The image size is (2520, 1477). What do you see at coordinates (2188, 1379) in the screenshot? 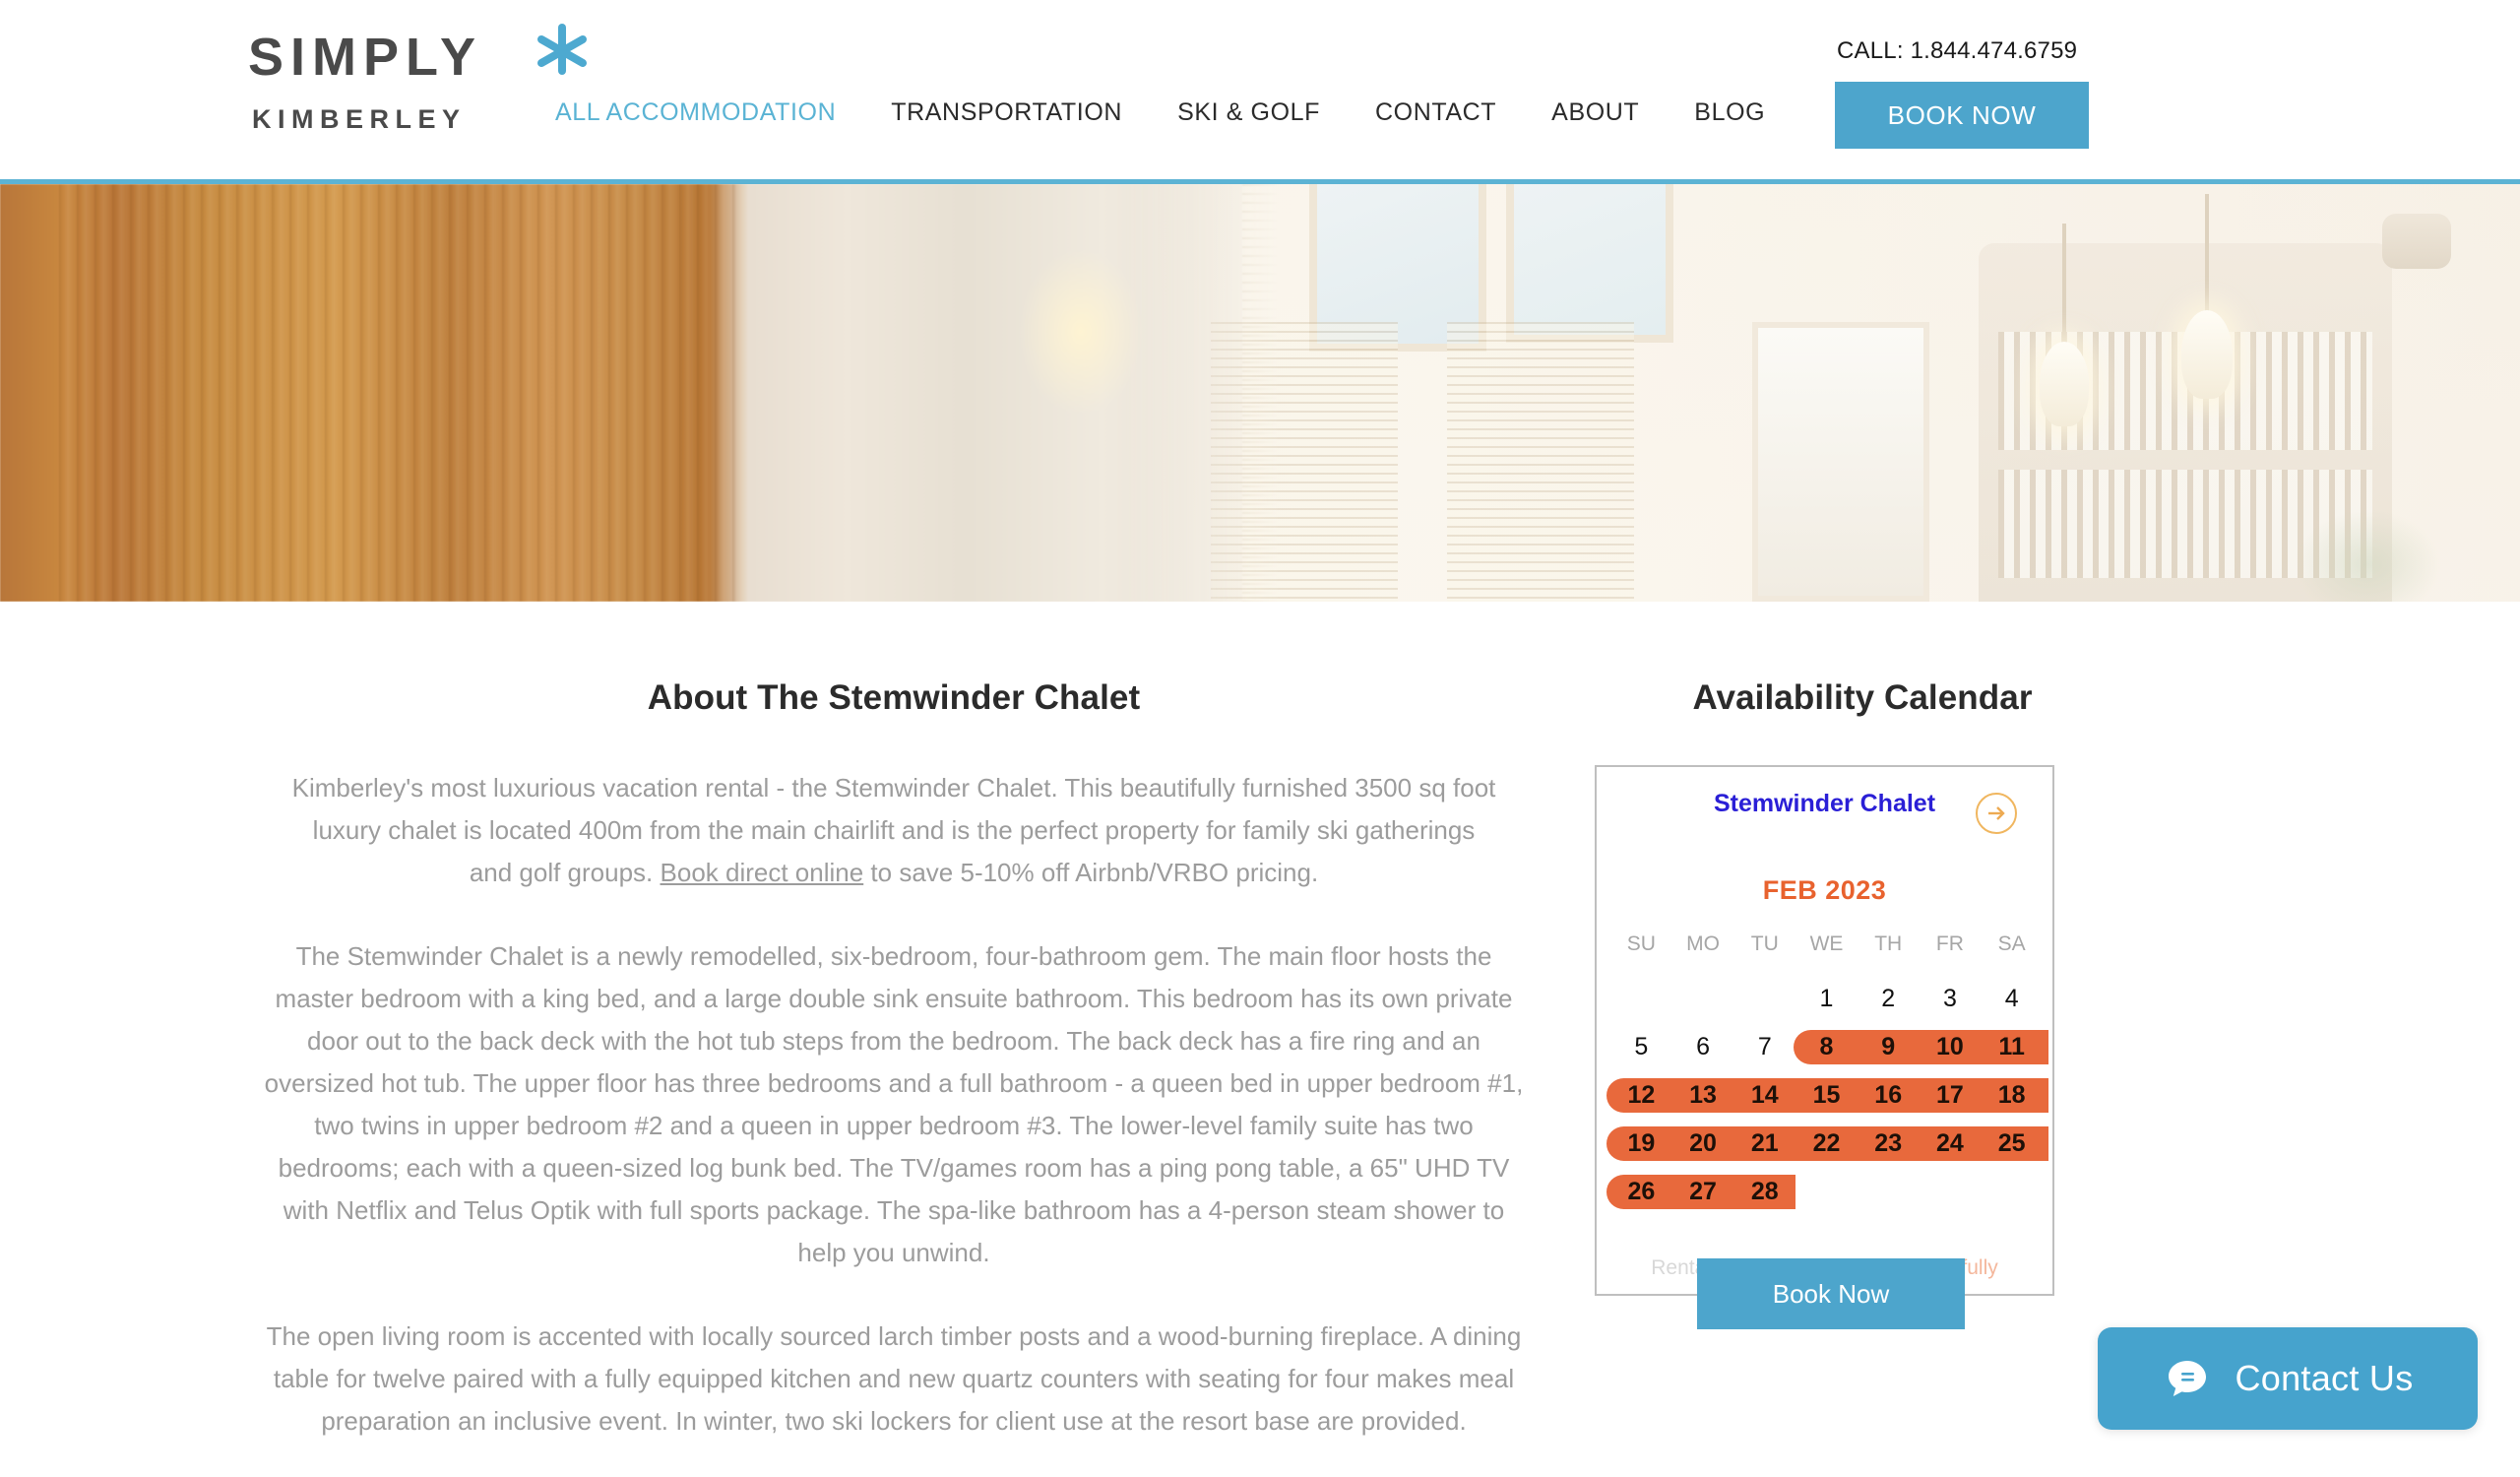
I see `chat-bubble-icon` at bounding box center [2188, 1379].